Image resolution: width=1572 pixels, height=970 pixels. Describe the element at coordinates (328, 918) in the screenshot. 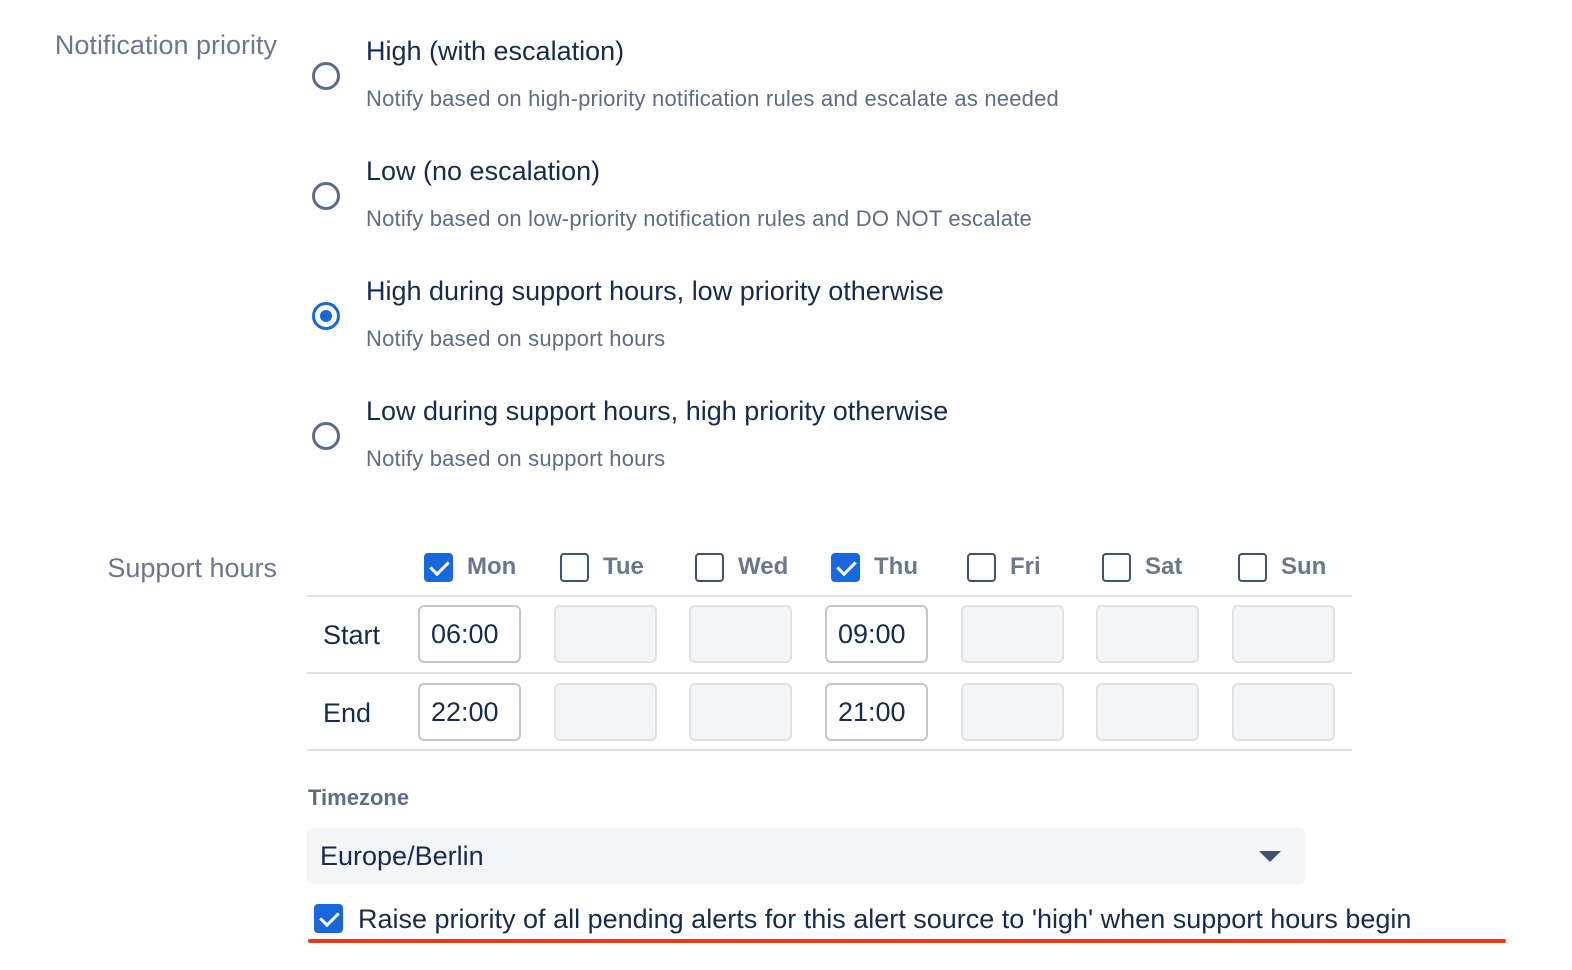

I see `raise-priority-checkbox` at that location.